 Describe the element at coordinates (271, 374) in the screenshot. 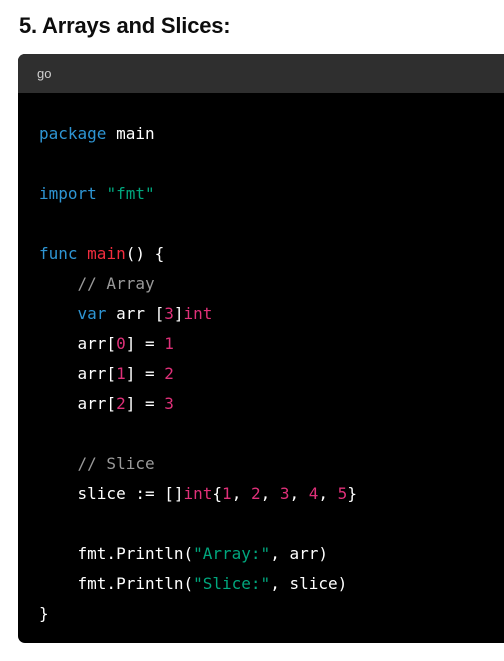

I see `code-line: arr[1] = 2` at that location.